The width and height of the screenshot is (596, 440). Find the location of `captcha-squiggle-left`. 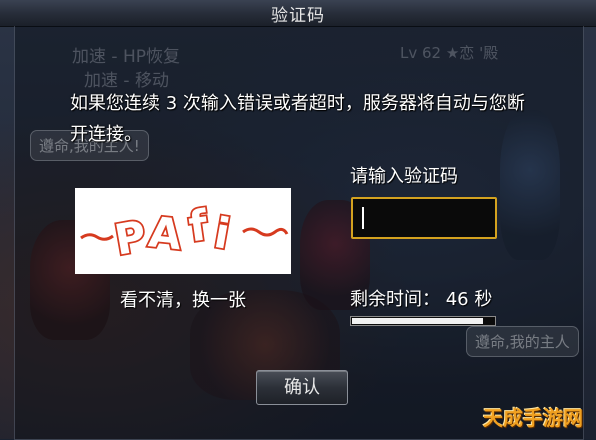

captcha-squiggle-left is located at coordinates (97, 237).